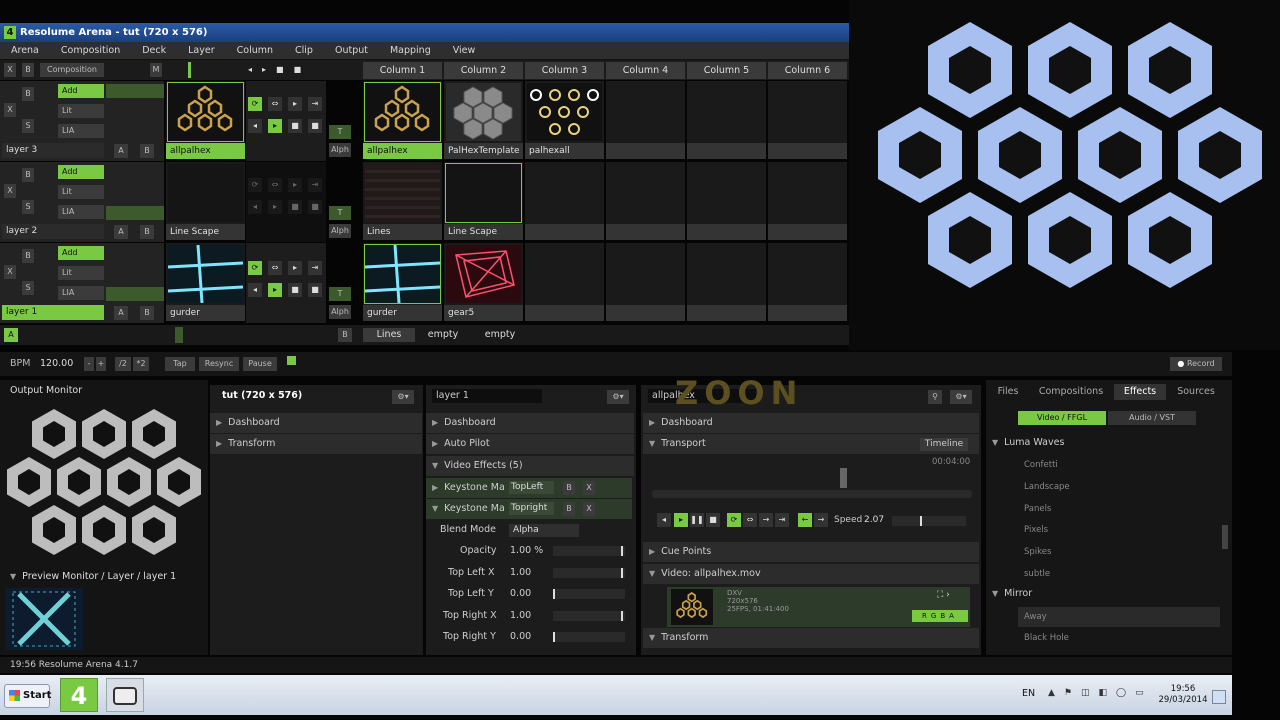 This screenshot has height=720, width=1280. What do you see at coordinates (874, 520) in the screenshot?
I see `speed-value: 2.07` at bounding box center [874, 520].